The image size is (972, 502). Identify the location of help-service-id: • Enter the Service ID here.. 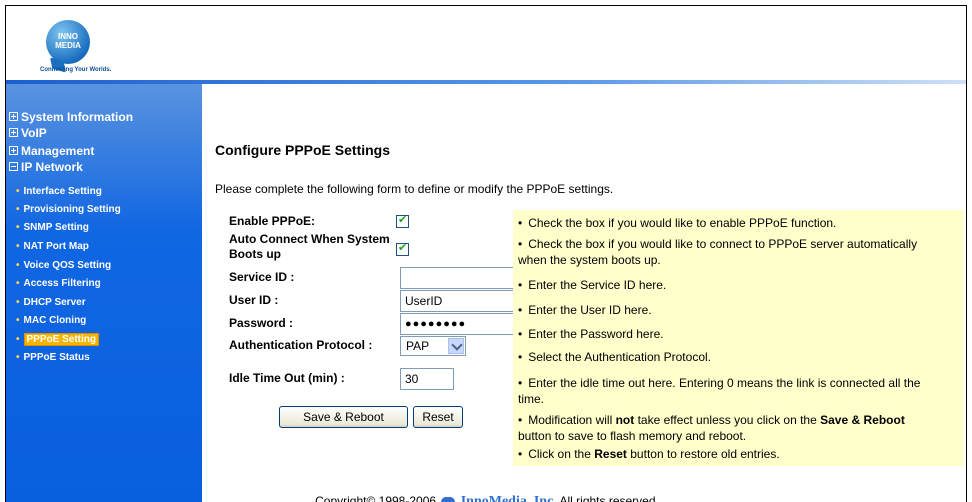
(592, 285).